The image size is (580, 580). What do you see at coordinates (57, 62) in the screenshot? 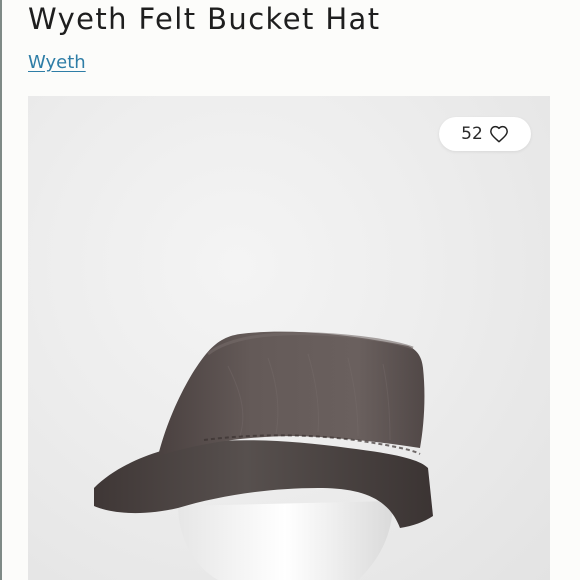
I see `brand-link: Wyeth` at bounding box center [57, 62].